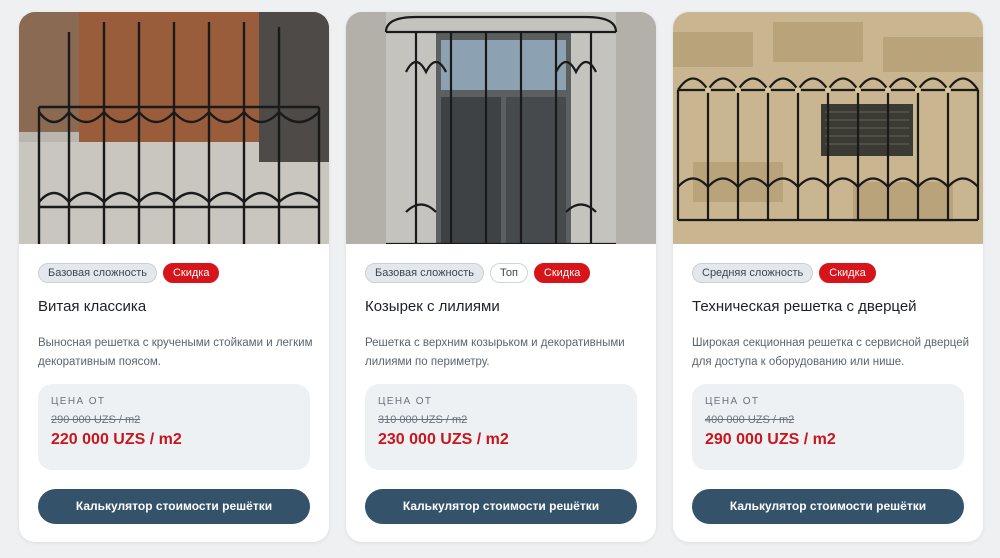 The image size is (1000, 558). Describe the element at coordinates (432, 306) in the screenshot. I see `product-title: Козырек с лилиями` at that location.